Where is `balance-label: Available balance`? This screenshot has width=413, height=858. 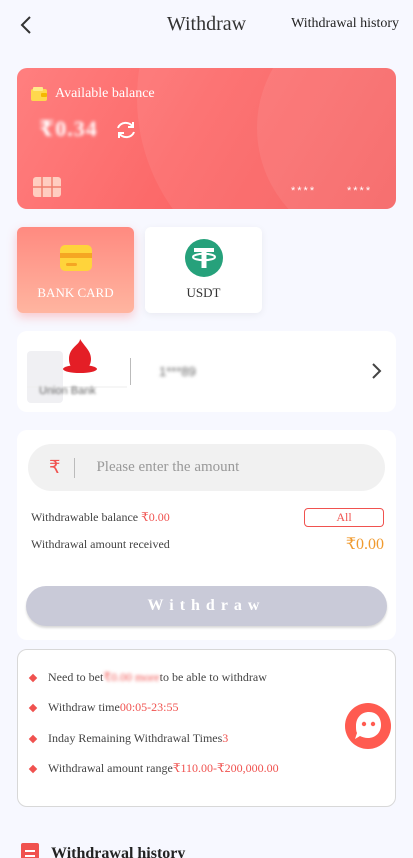 balance-label: Available balance is located at coordinates (105, 93).